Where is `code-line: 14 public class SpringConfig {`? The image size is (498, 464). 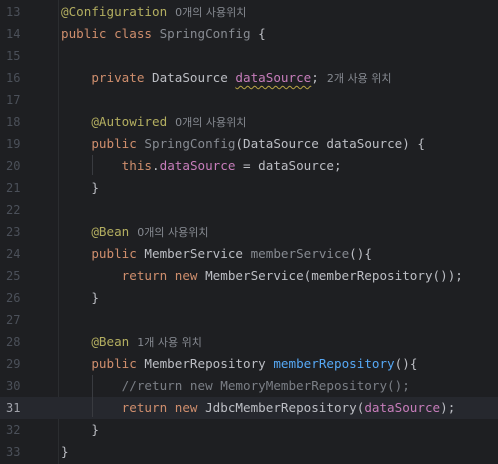
code-line: 14 public class SpringConfig { is located at coordinates (249, 34).